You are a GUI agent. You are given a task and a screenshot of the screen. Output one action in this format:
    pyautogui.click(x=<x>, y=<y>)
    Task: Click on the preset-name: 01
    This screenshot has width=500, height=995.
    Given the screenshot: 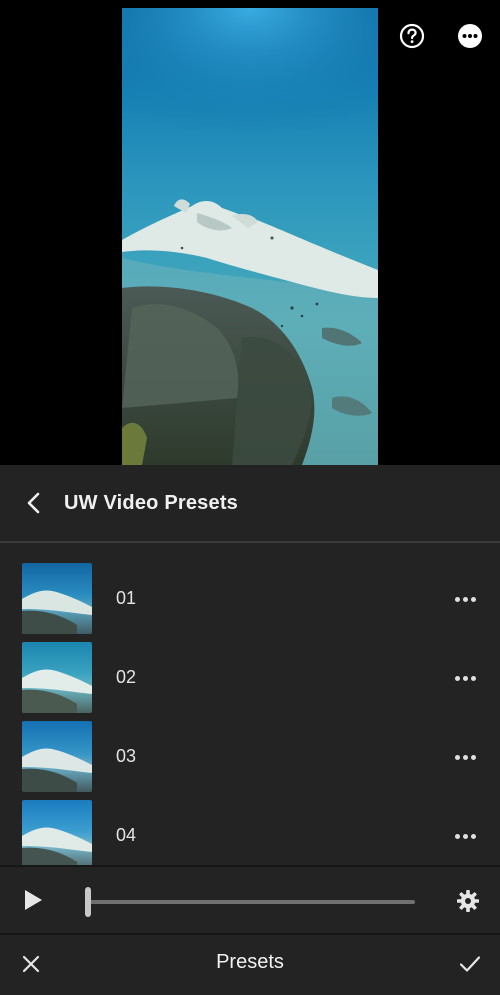 What is the action you would take?
    pyautogui.click(x=126, y=598)
    